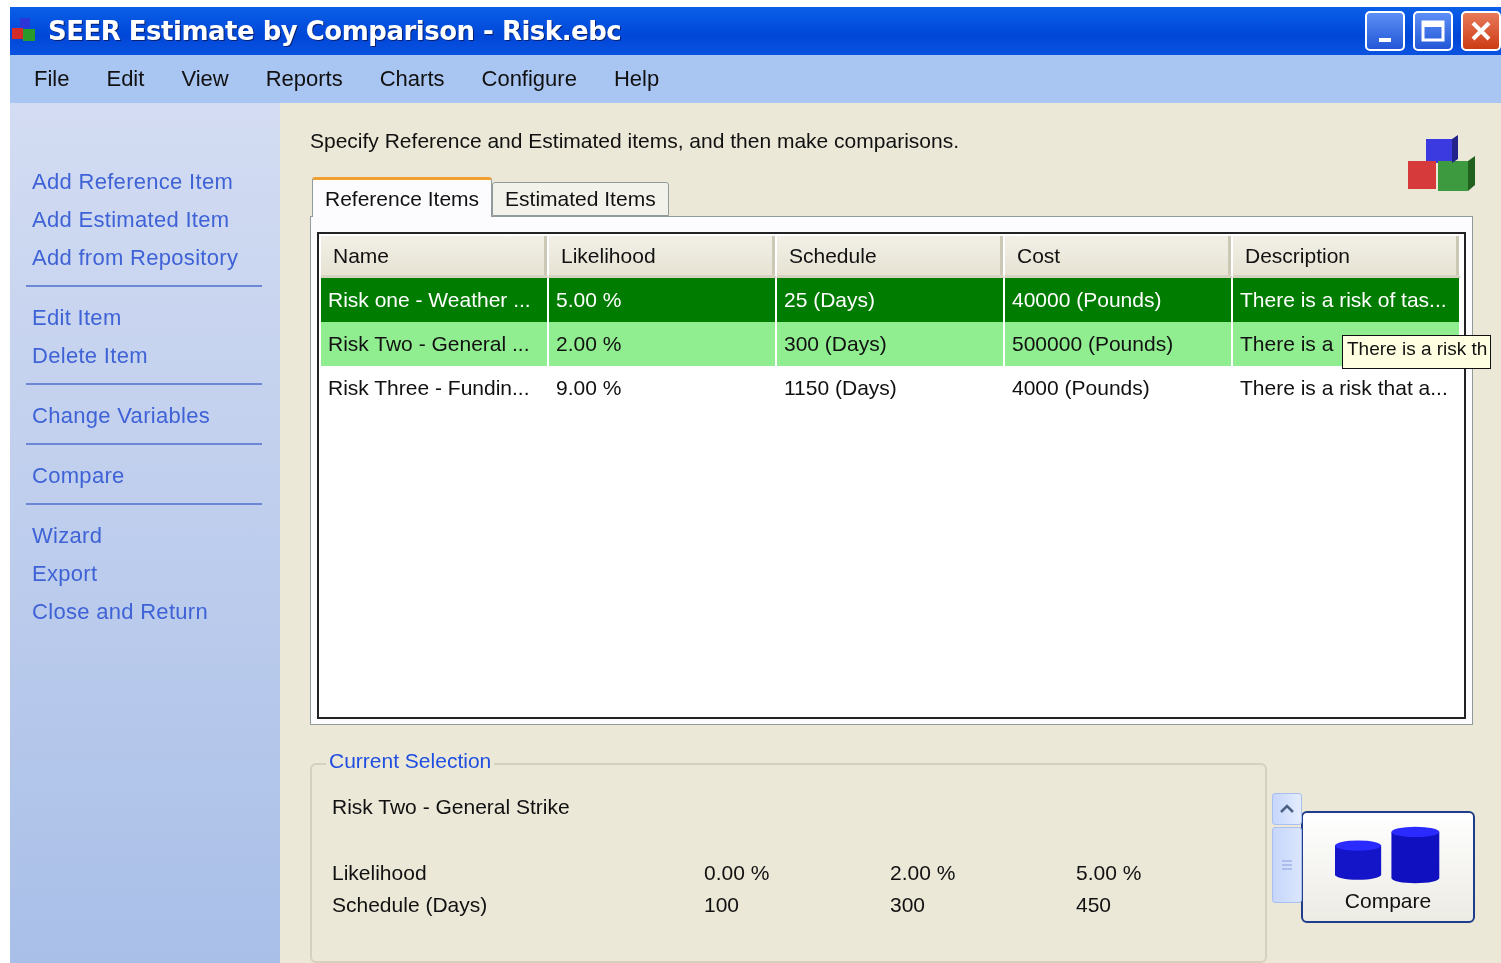 The image size is (1501, 963). I want to click on value-text: 0.00 %, so click(737, 873).